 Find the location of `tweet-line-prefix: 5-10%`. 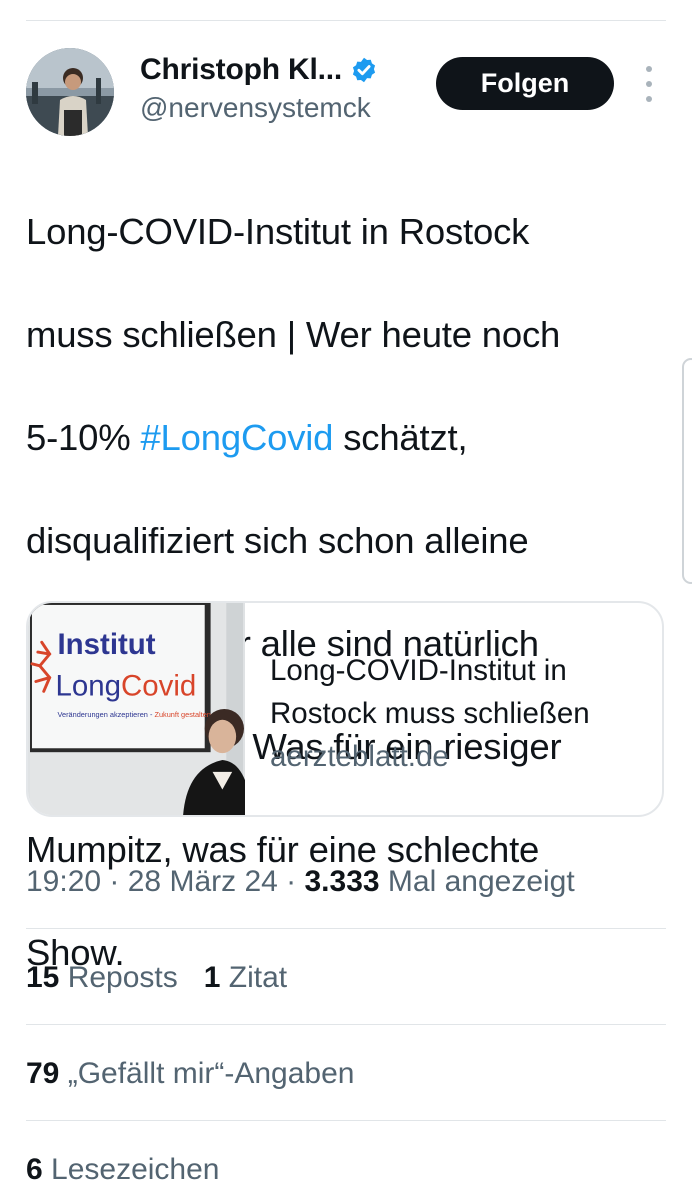

tweet-line-prefix: 5-10% is located at coordinates (83, 437).